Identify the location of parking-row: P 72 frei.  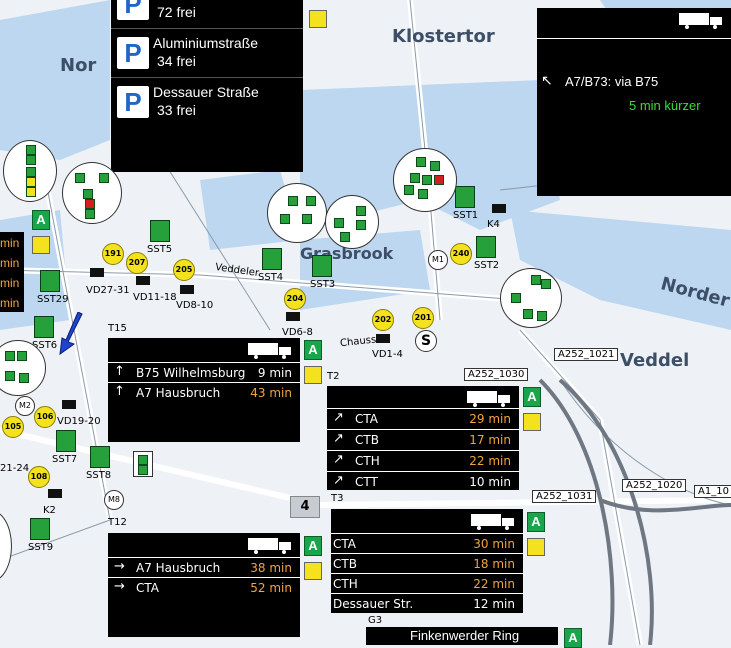
(207, 14).